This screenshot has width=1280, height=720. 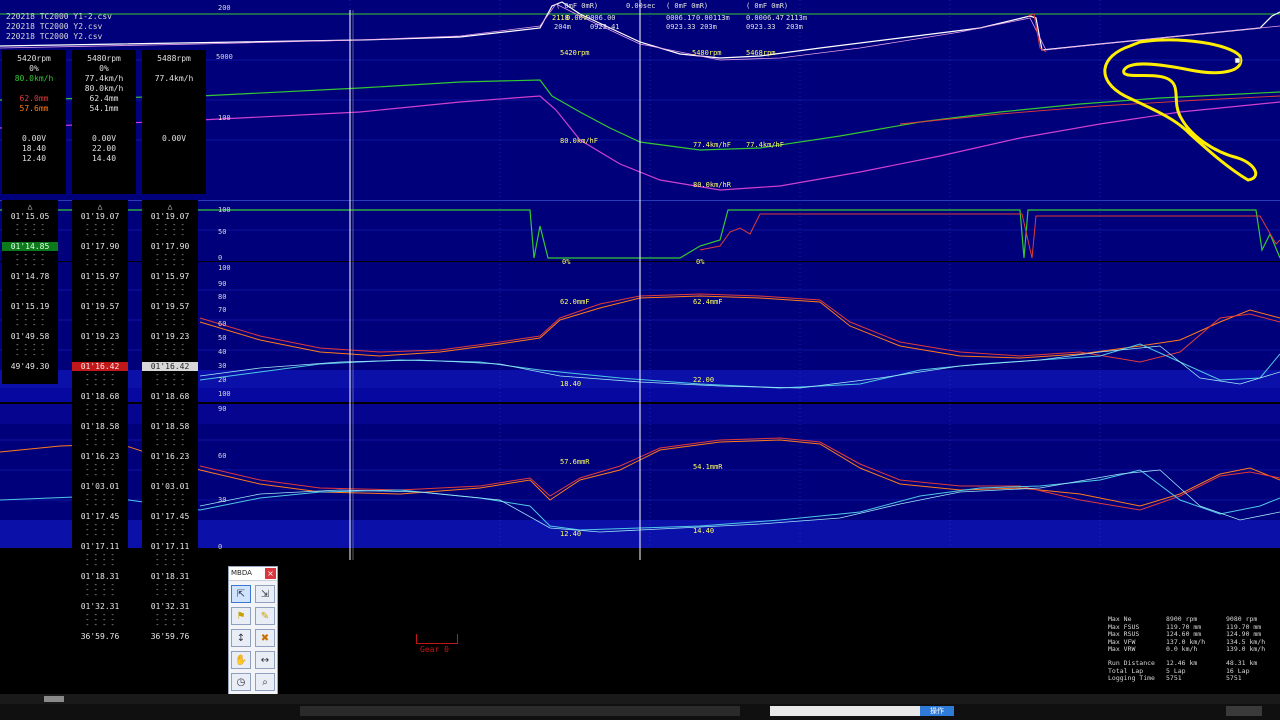 I want to click on lap-time: 01'14.78, so click(x=30, y=276).